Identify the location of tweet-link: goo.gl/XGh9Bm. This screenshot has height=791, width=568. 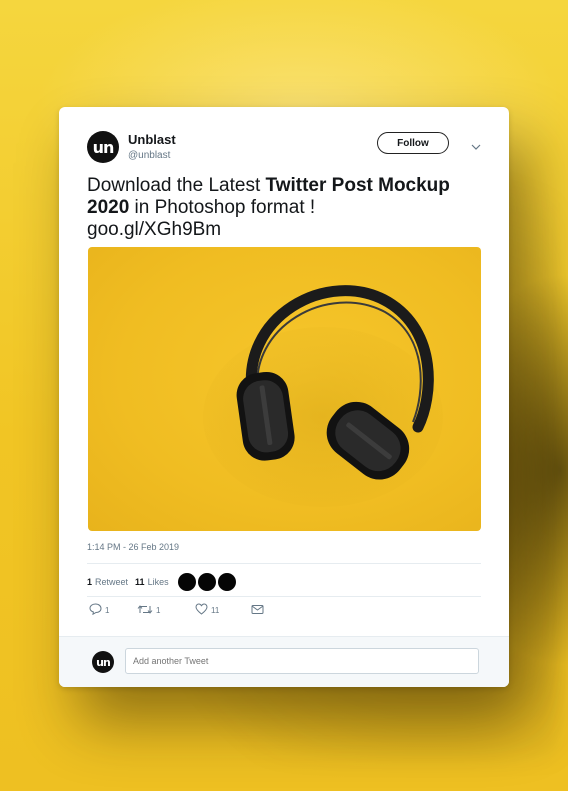
(154, 229).